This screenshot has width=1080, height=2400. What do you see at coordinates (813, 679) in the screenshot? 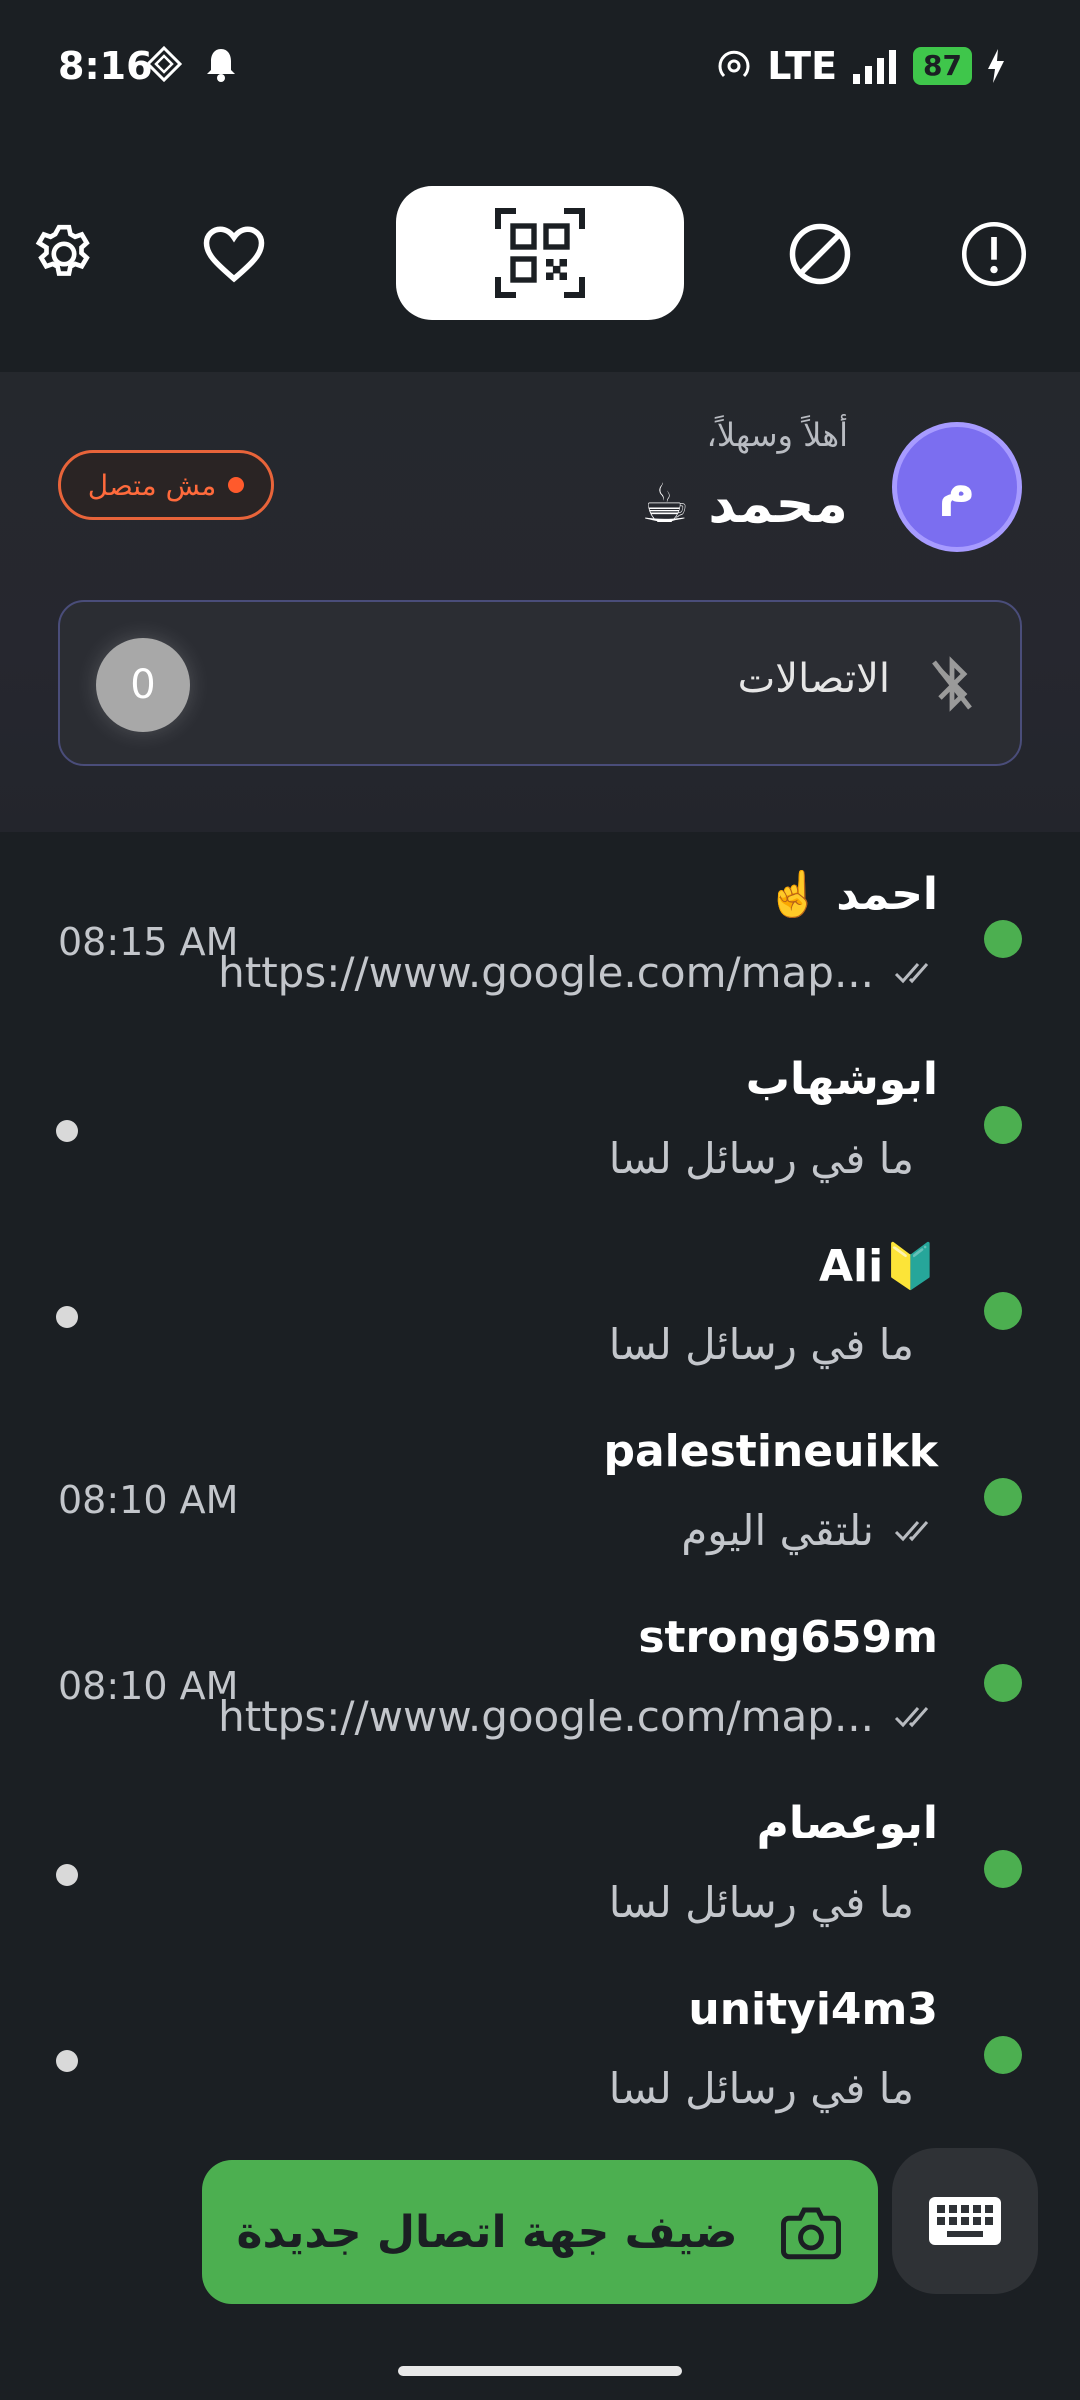
I see `connections-label: الاتصالات` at bounding box center [813, 679].